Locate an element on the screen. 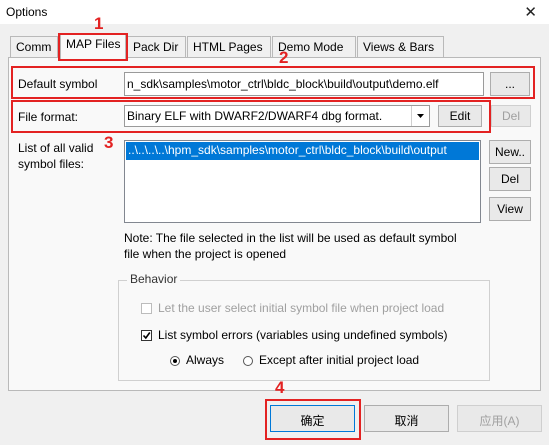 This screenshot has width=549, height=445. symbol-list-label-line2: symbol files: is located at coordinates (51, 164).